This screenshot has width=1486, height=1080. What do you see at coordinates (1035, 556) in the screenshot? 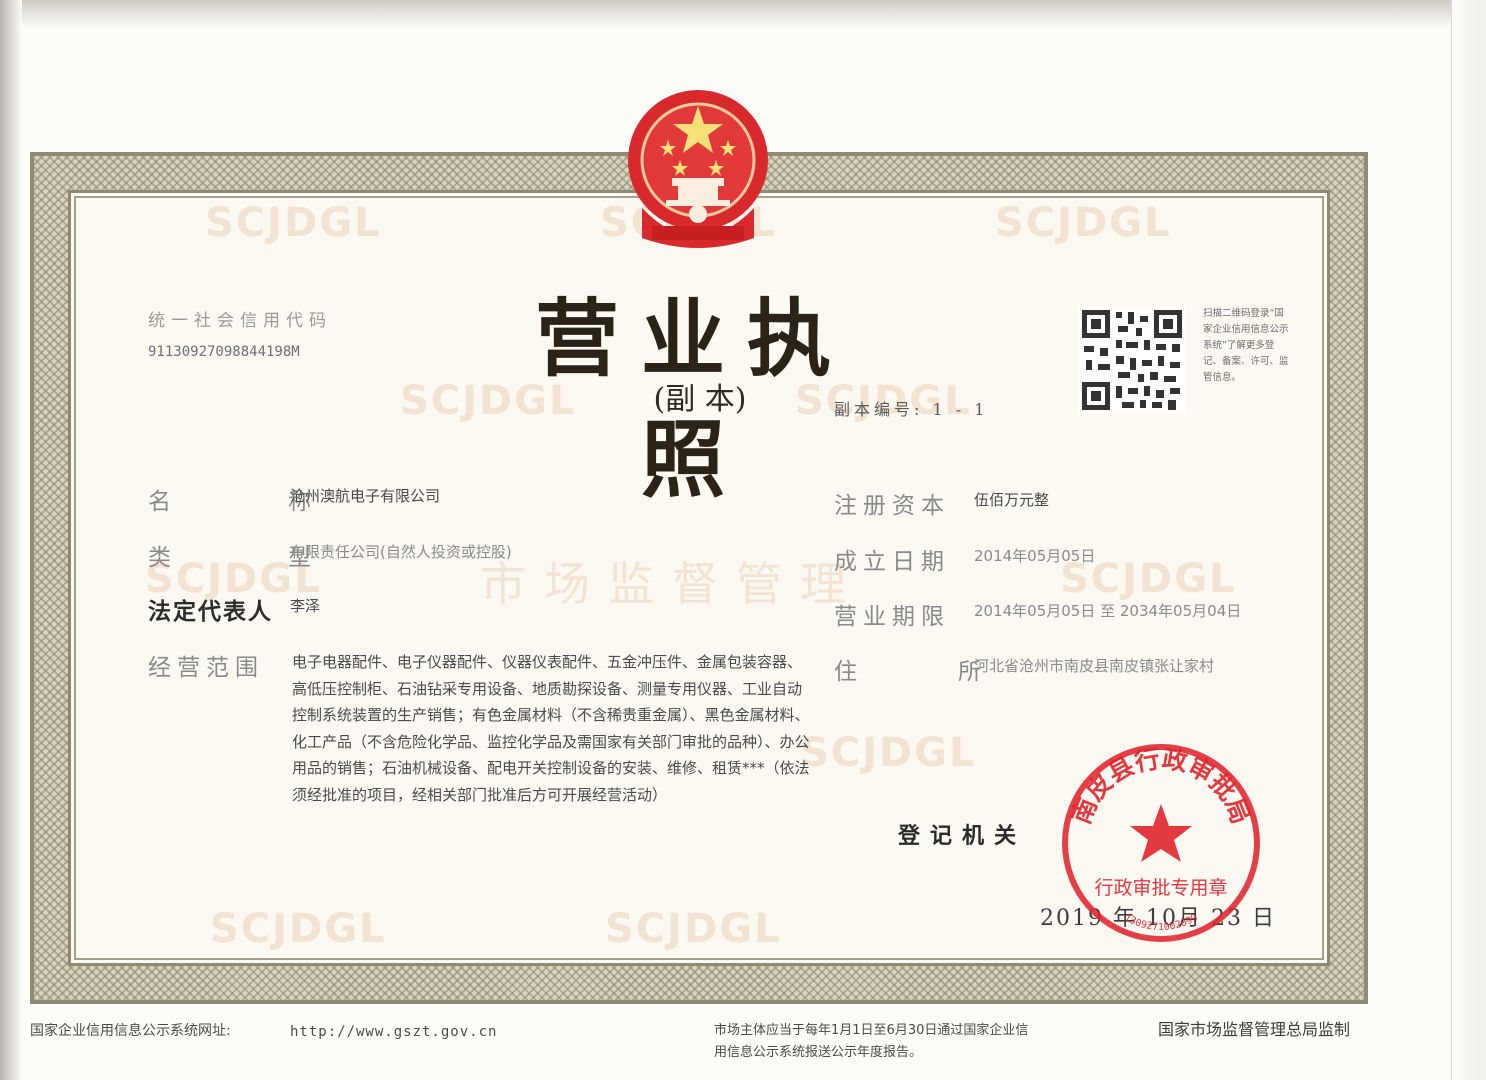
I see `established-value: 2014年05月05日` at bounding box center [1035, 556].